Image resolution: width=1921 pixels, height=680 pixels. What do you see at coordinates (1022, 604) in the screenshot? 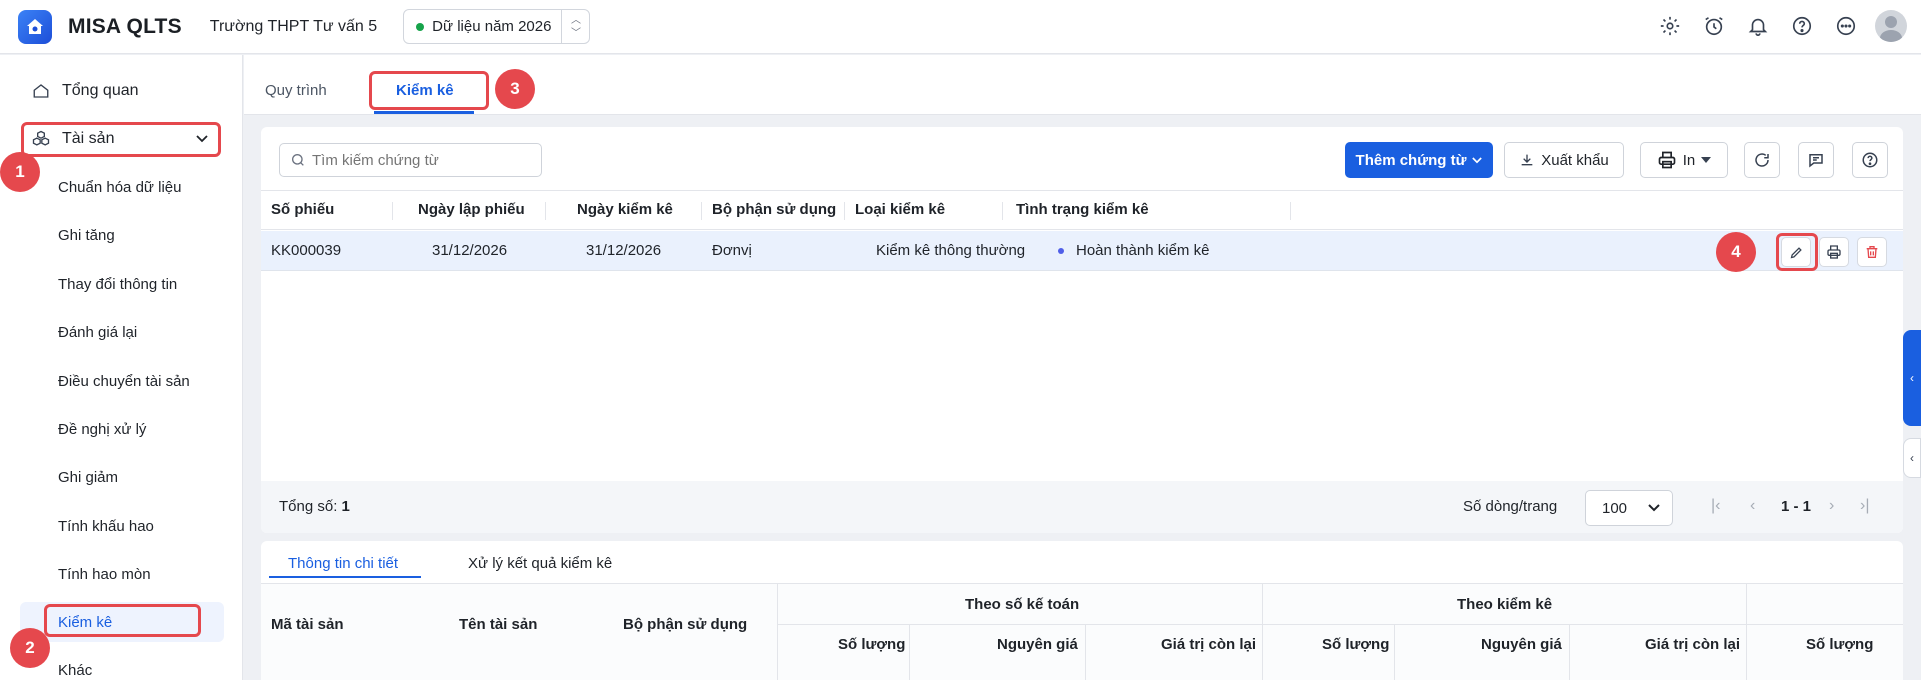
I see `group-so-ke-toan: Theo số kế toán` at bounding box center [1022, 604].